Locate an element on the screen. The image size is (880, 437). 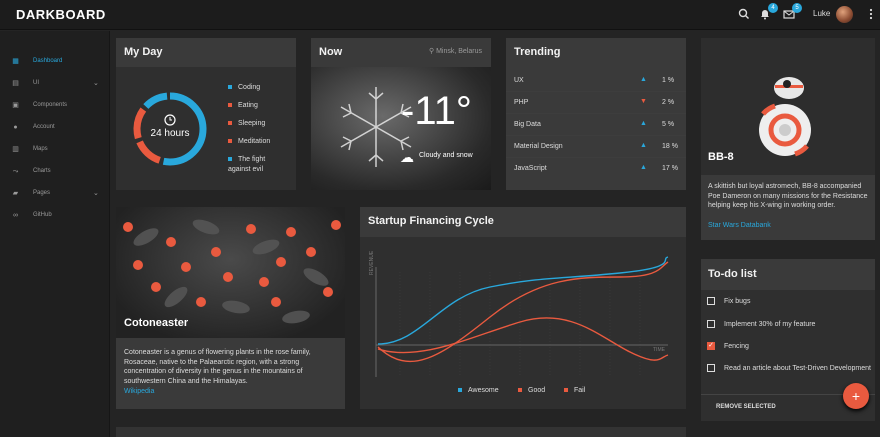
person-icon: ● is located at coordinates (15, 127).